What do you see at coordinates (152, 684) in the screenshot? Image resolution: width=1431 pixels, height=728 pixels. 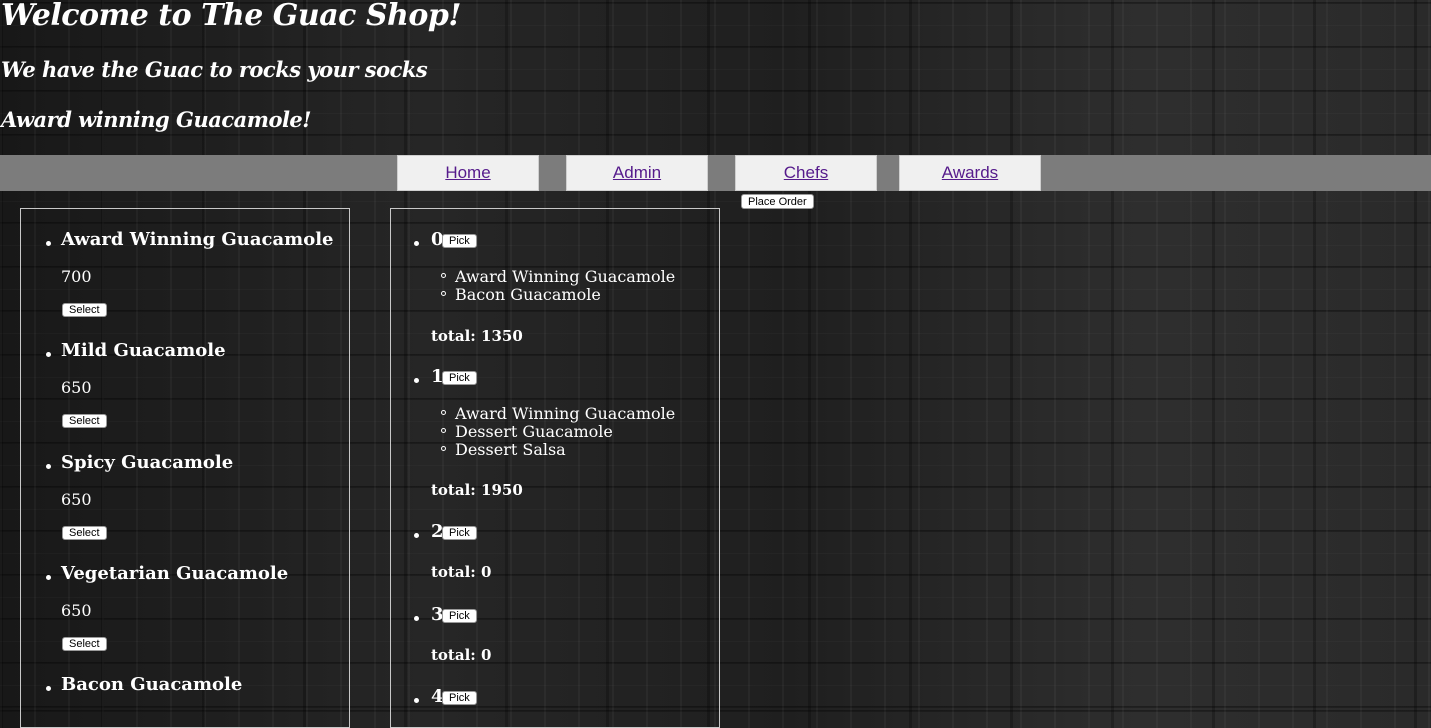 I see `menu-item-name: Bacon Guacamole` at bounding box center [152, 684].